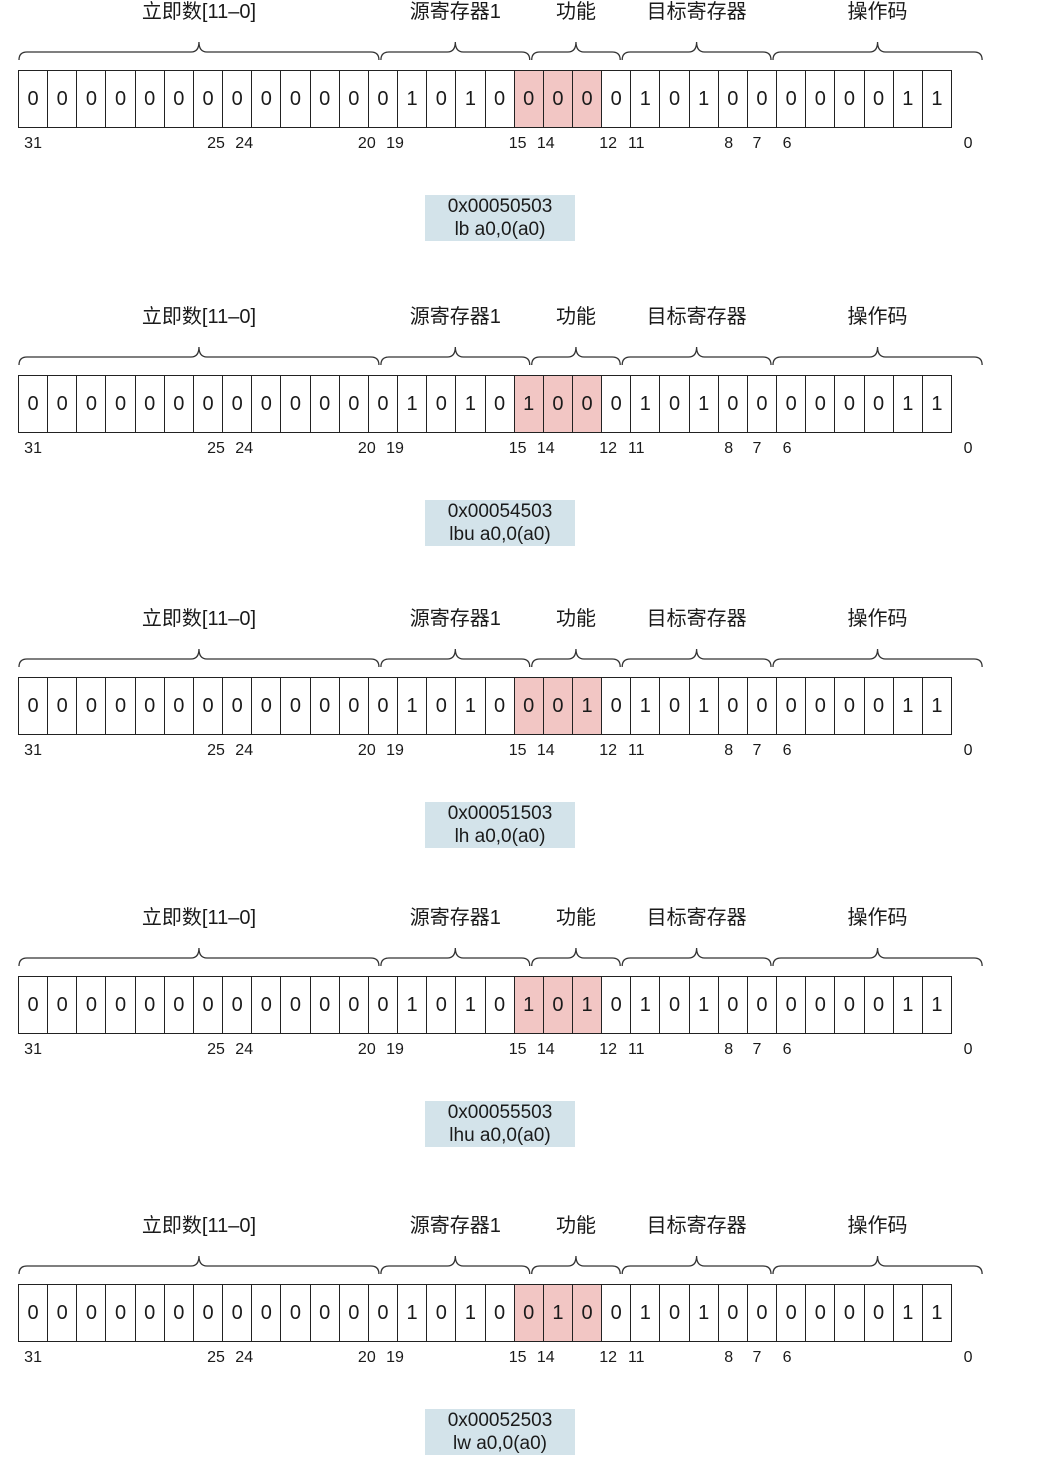  Describe the element at coordinates (199, 918) in the screenshot. I see `field-label-imm: 立即数[11–0]` at that location.